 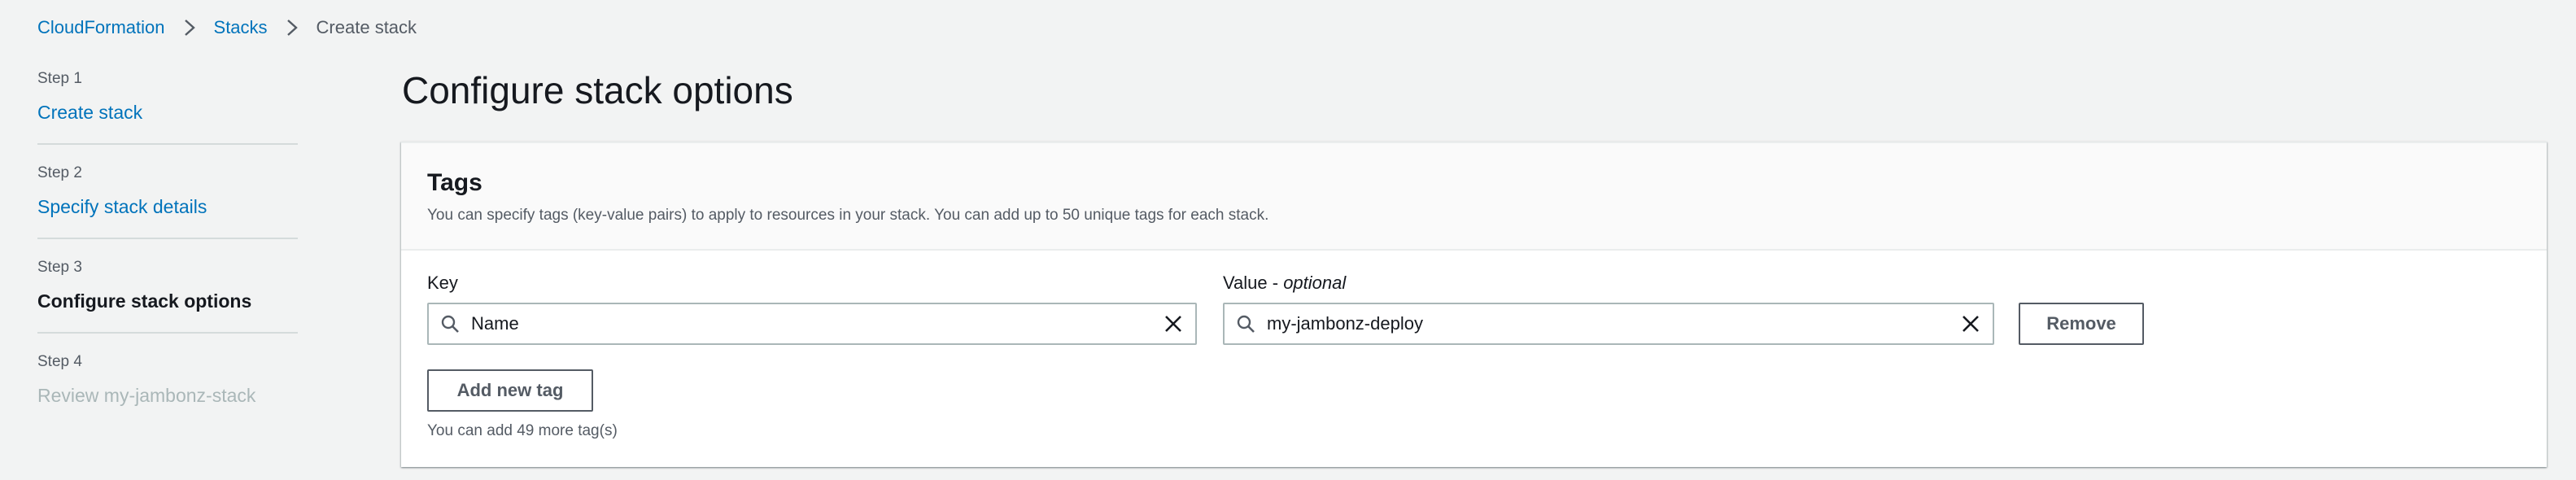 I want to click on step-link-create-stack: Create stack, so click(x=167, y=112).